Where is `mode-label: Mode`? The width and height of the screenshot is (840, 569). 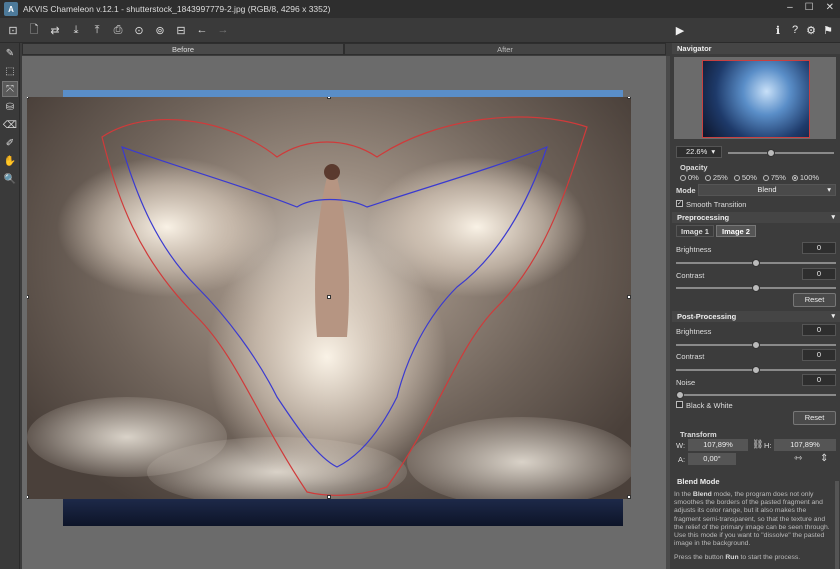 mode-label: Mode is located at coordinates (686, 190).